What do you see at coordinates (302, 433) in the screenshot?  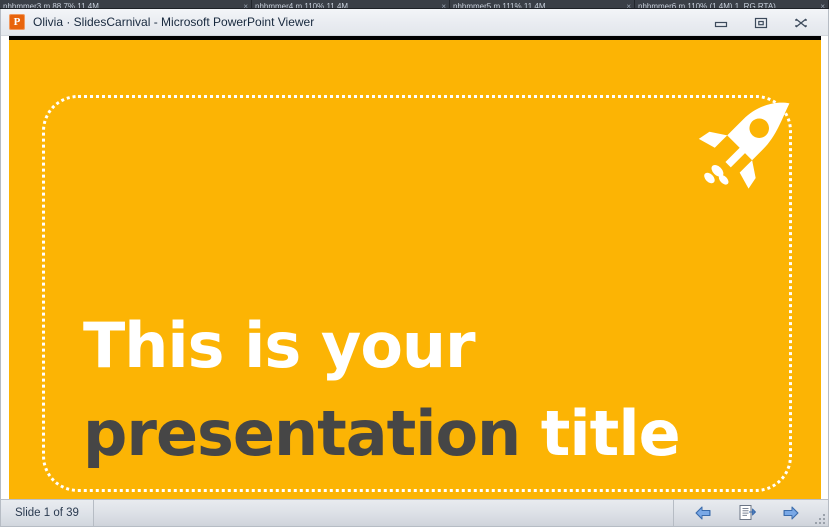 I see `slide-title-word-presentation: presentation` at bounding box center [302, 433].